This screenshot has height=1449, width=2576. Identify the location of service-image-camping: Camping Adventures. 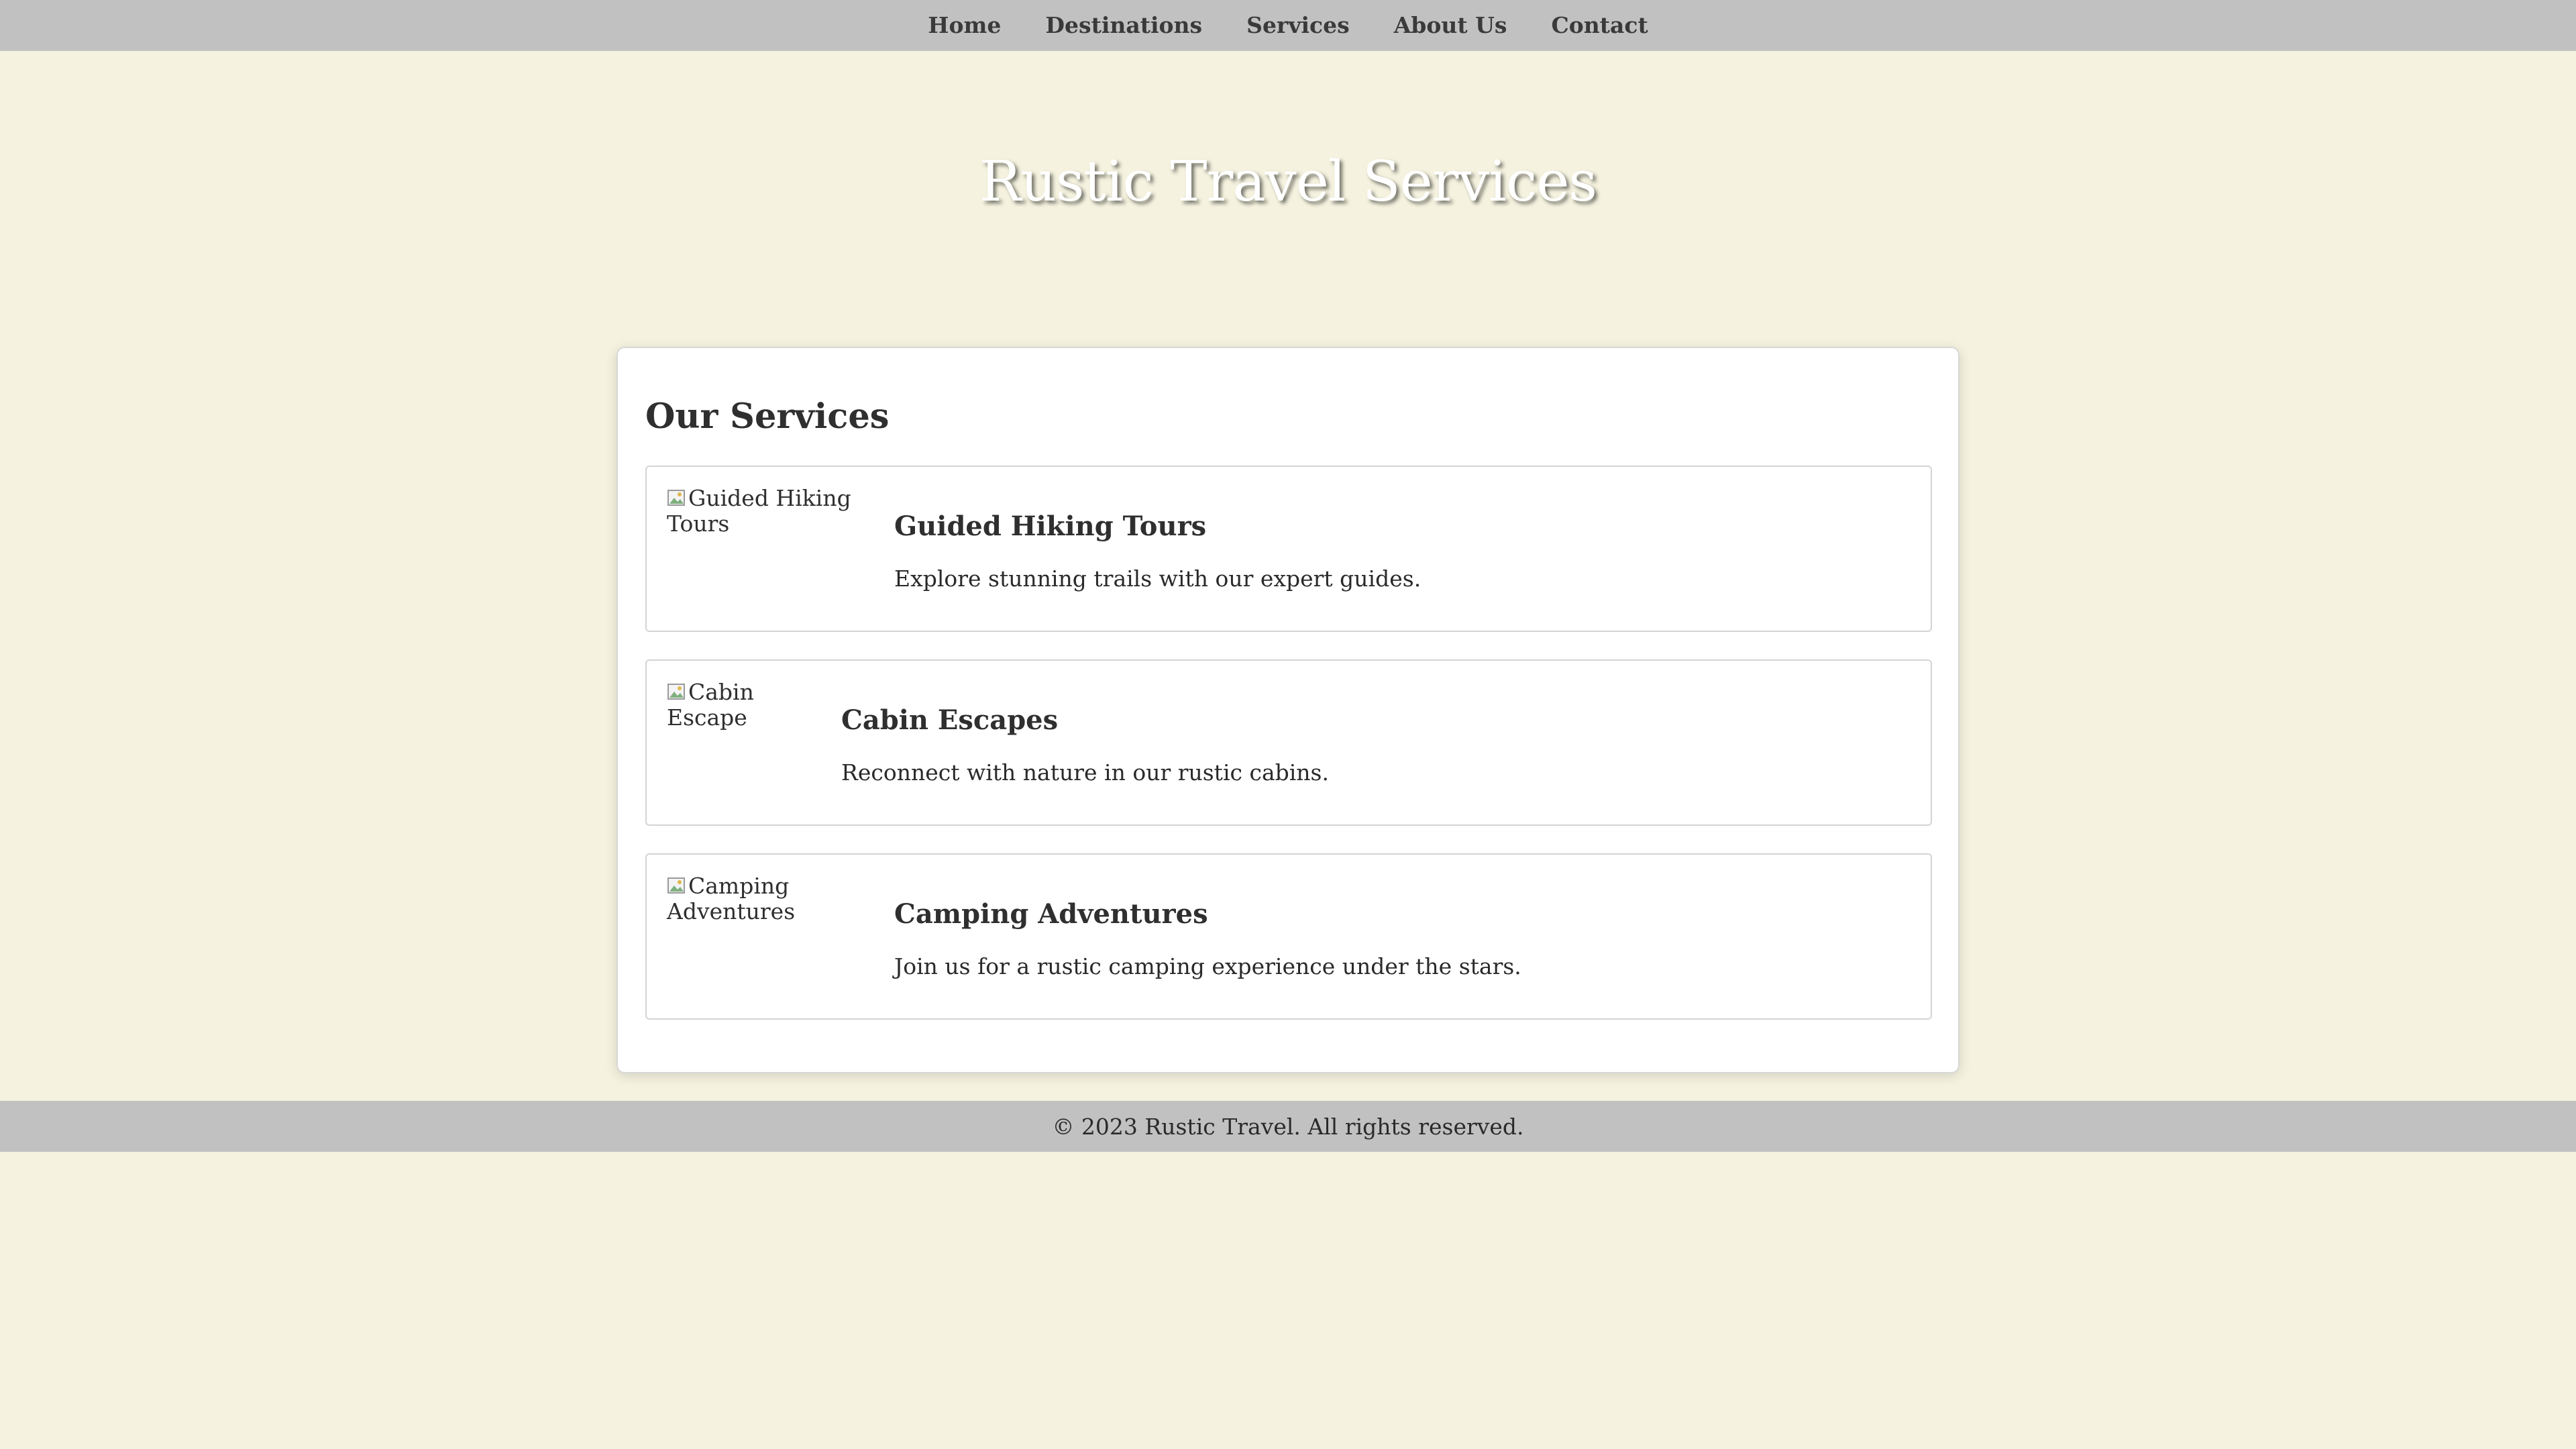
(754, 898).